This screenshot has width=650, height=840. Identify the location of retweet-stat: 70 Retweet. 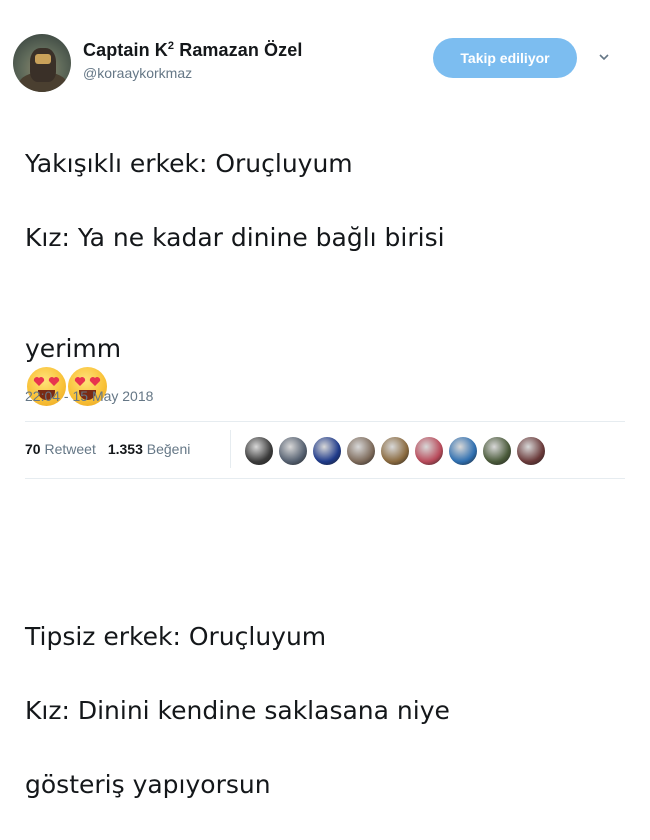
(60, 449).